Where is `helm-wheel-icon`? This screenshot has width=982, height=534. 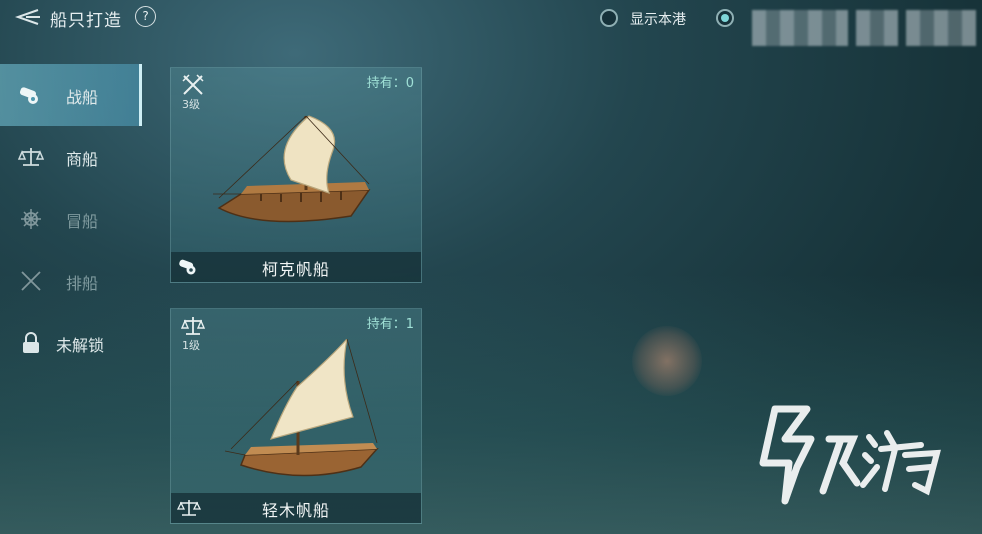
helm-wheel-icon is located at coordinates (31, 219).